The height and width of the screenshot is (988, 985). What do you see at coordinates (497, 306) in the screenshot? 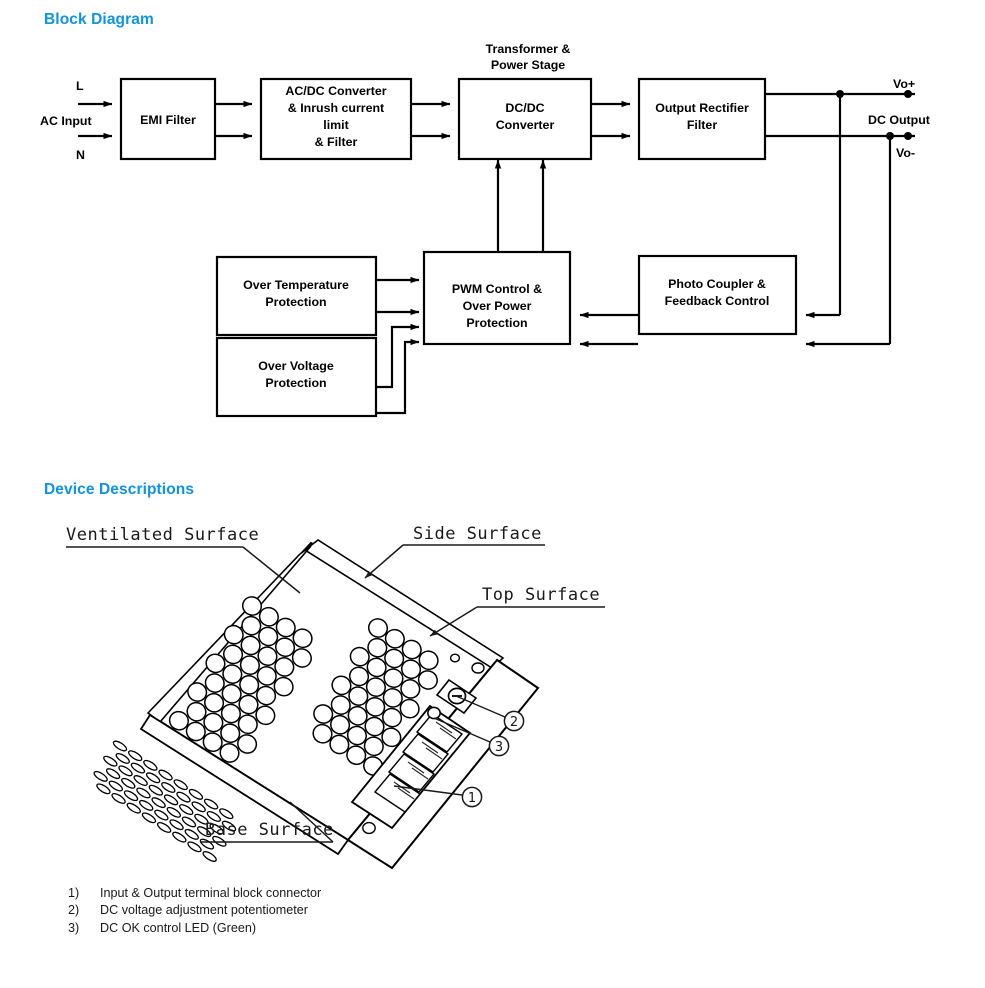
I see `block-label-pwm-line2: Over Power` at bounding box center [497, 306].